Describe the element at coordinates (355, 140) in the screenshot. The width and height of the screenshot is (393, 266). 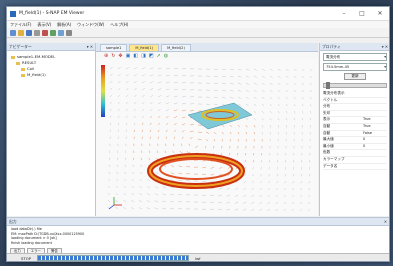
I see `property-row: 最大値 0` at that location.